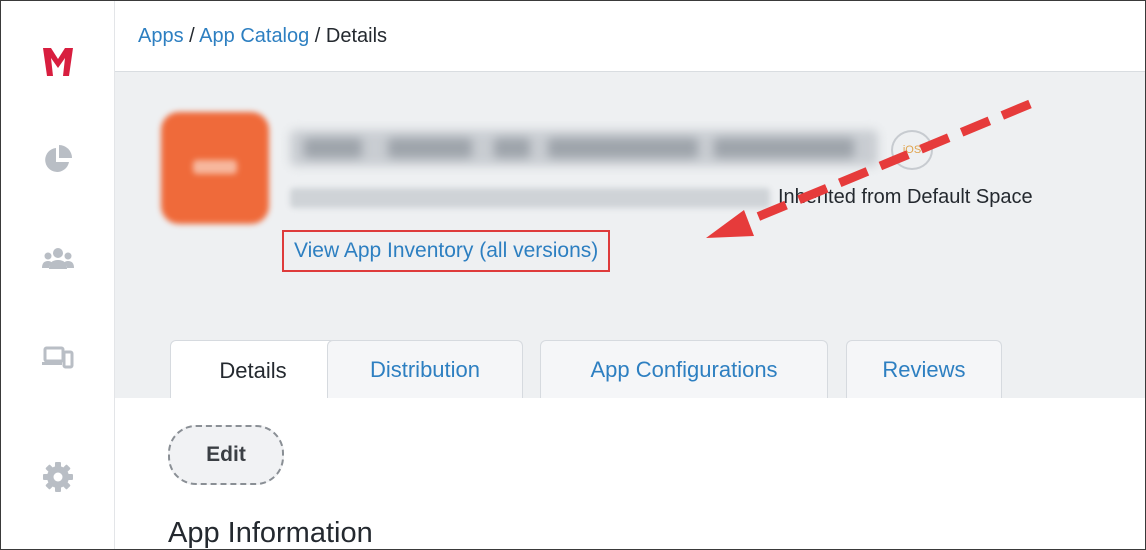 This screenshot has height=550, width=1146. I want to click on tab-details: Details, so click(253, 370).